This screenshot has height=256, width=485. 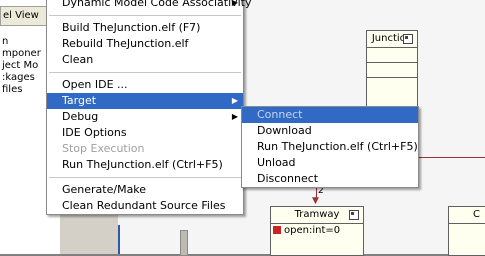 What do you see at coordinates (476, 214) in the screenshot?
I see `partial-class-title-text: C` at bounding box center [476, 214].